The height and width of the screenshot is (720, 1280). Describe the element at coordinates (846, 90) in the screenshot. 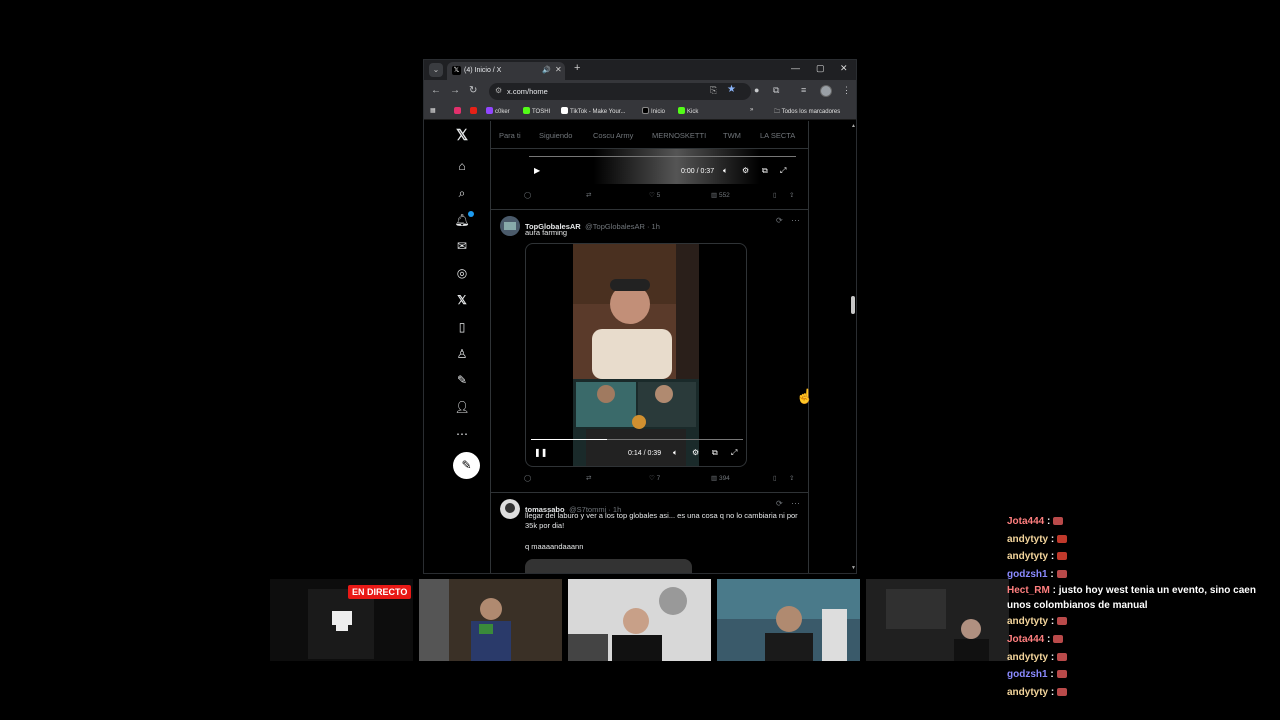

I see `menu-dots-icon: ⋮` at that location.